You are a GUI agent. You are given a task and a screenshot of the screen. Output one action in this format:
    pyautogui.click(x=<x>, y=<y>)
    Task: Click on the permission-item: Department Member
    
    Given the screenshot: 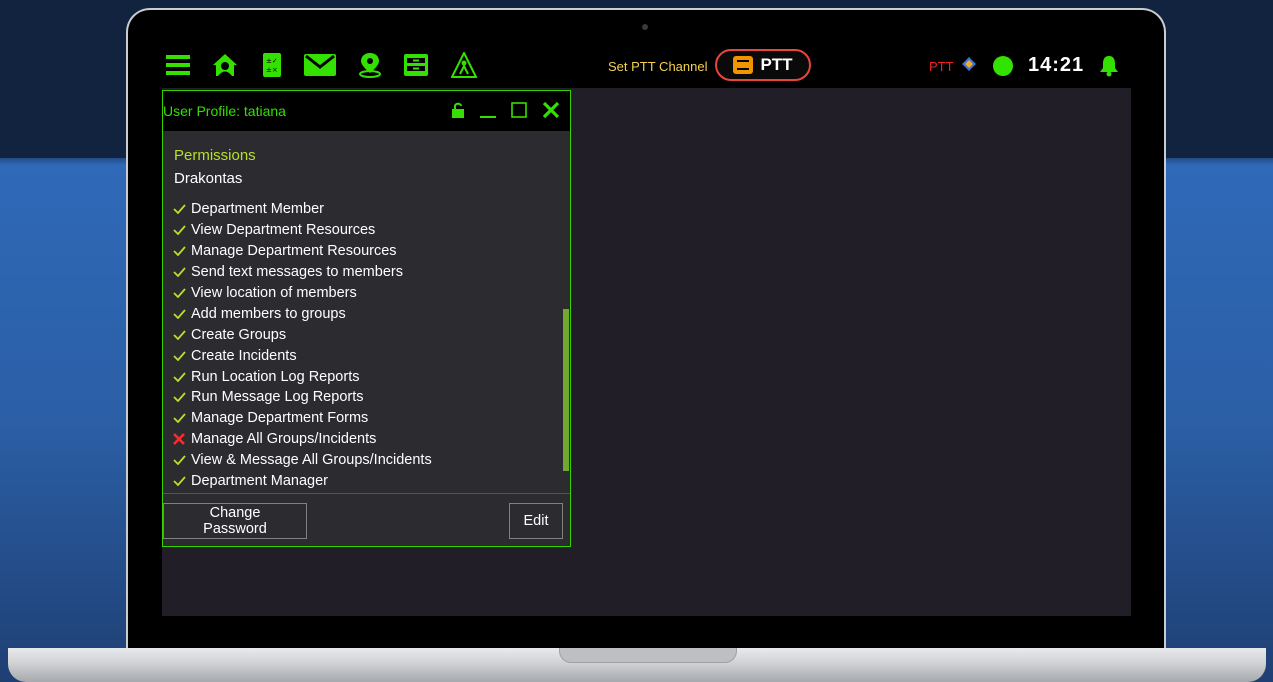 What is the action you would take?
    pyautogui.click(x=368, y=209)
    